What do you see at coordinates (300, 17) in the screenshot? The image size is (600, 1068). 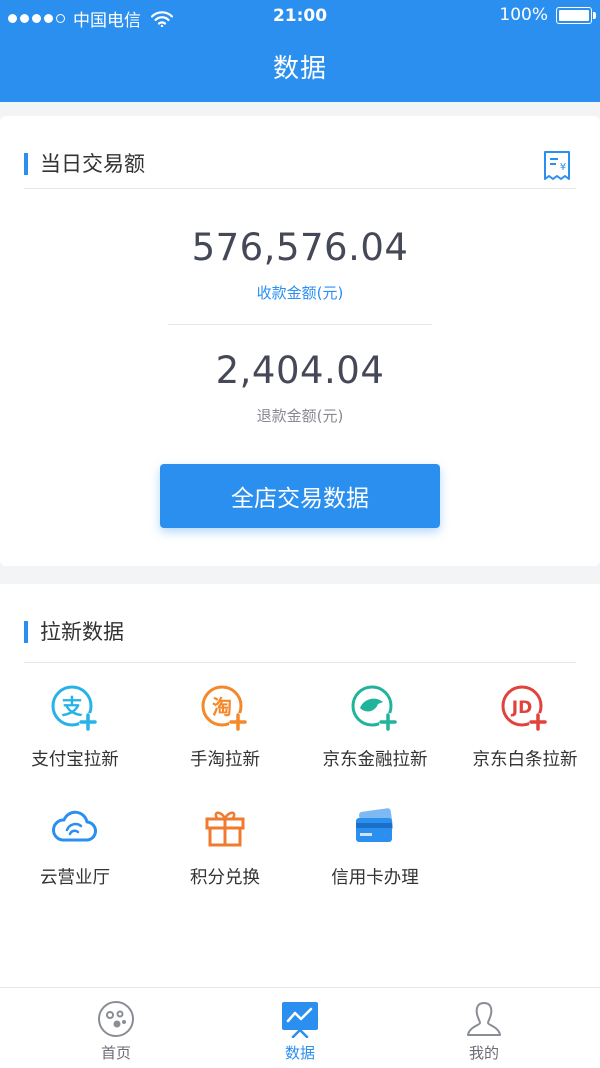 I see `status-bar: 中国电信 21:00 100%` at bounding box center [300, 17].